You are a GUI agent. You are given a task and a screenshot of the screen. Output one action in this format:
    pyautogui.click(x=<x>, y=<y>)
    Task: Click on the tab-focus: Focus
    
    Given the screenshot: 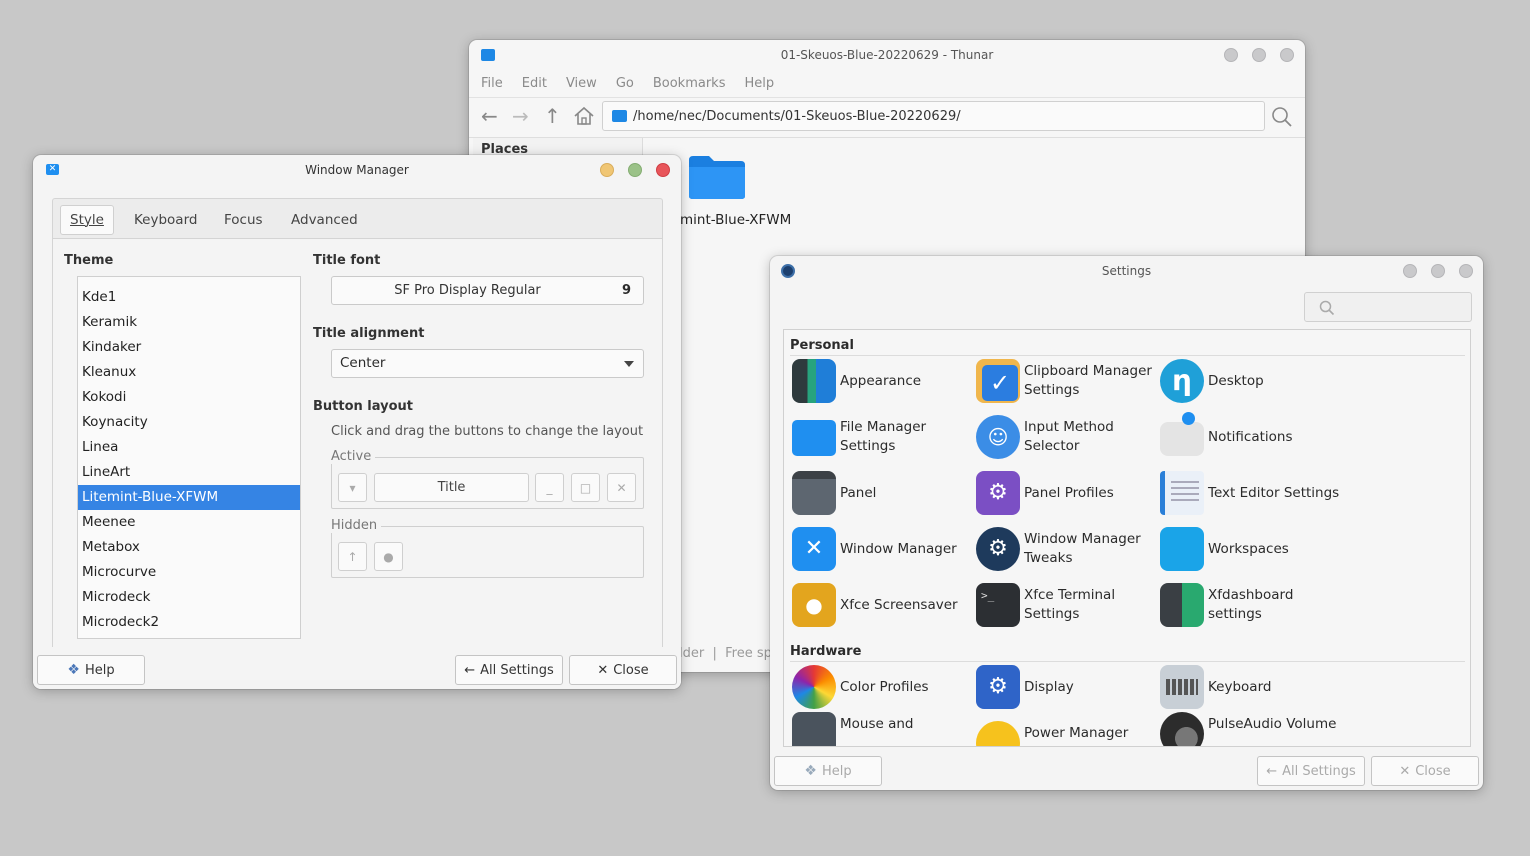 What is the action you would take?
    pyautogui.click(x=243, y=220)
    